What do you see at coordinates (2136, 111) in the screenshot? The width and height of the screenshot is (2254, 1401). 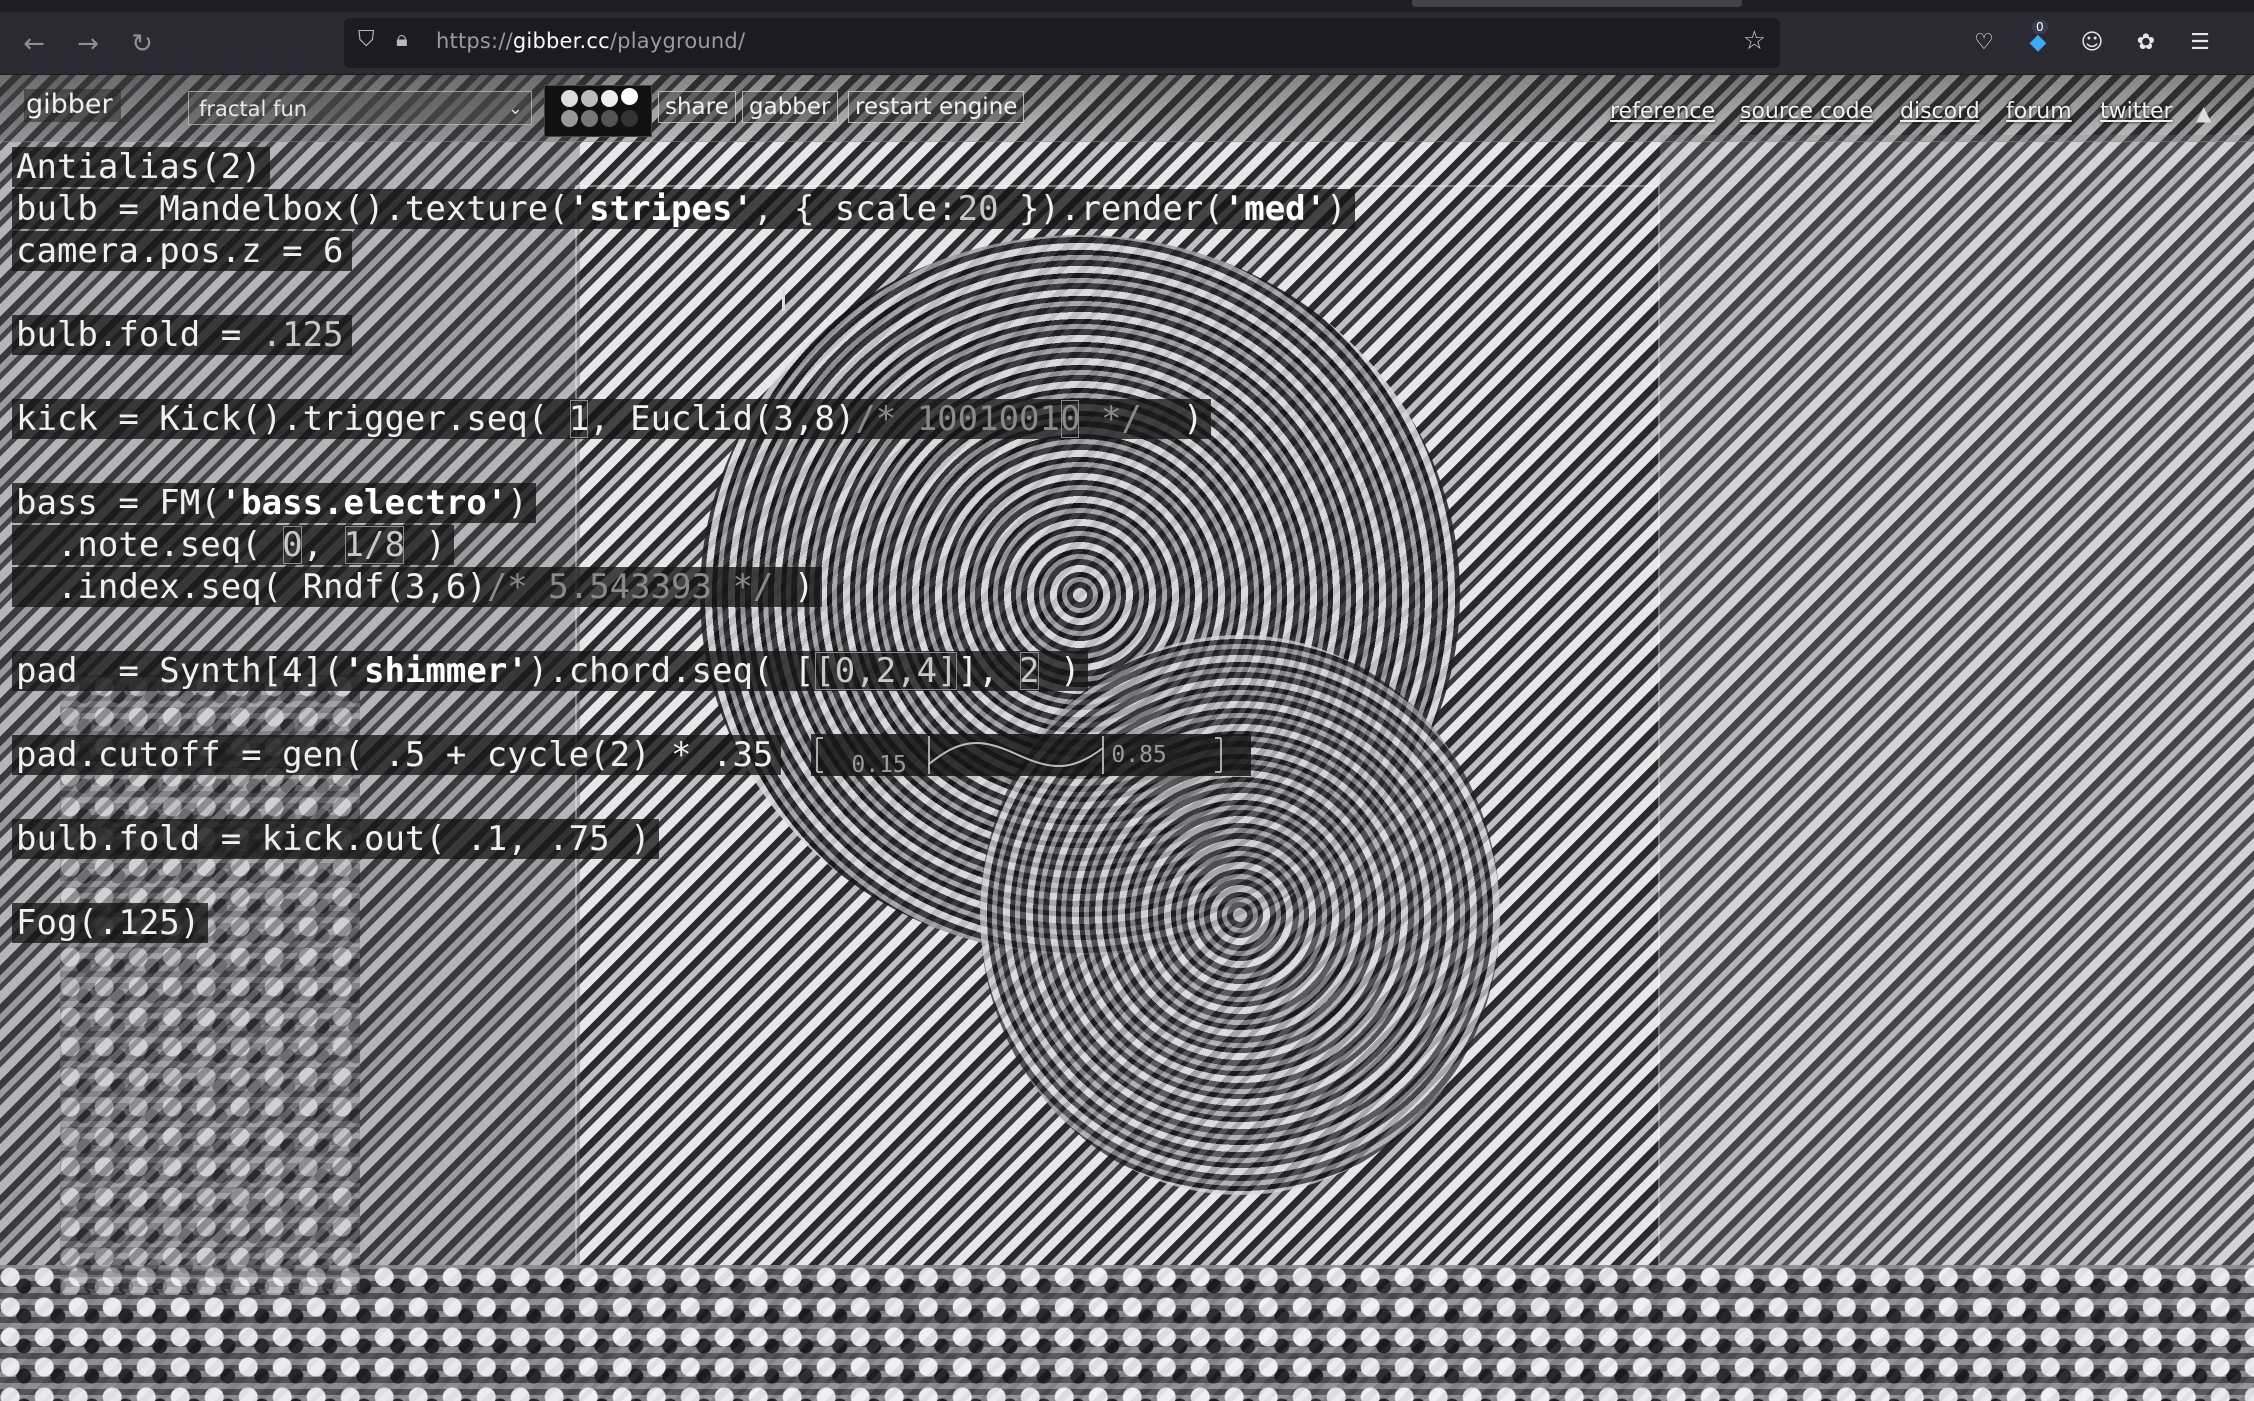 I see `nav-twitter-link: twitter` at bounding box center [2136, 111].